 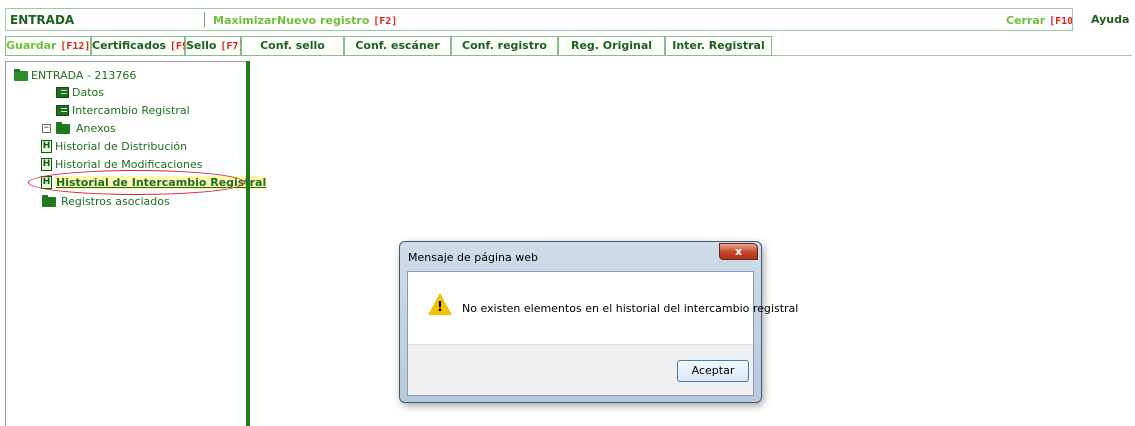 What do you see at coordinates (88, 92) in the screenshot?
I see `tree-item-datos-label: Datos` at bounding box center [88, 92].